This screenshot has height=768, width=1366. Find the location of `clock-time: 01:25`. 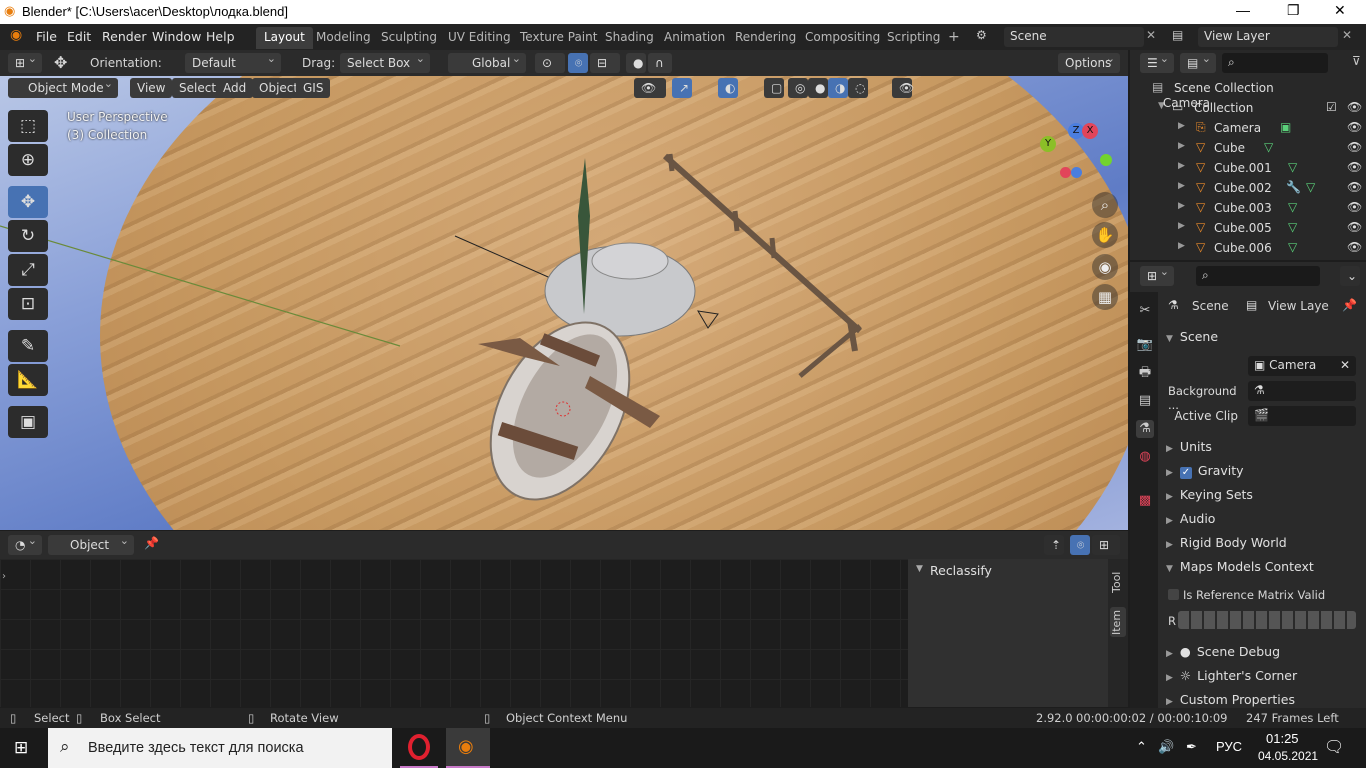

clock-time: 01:25 is located at coordinates (1282, 738).